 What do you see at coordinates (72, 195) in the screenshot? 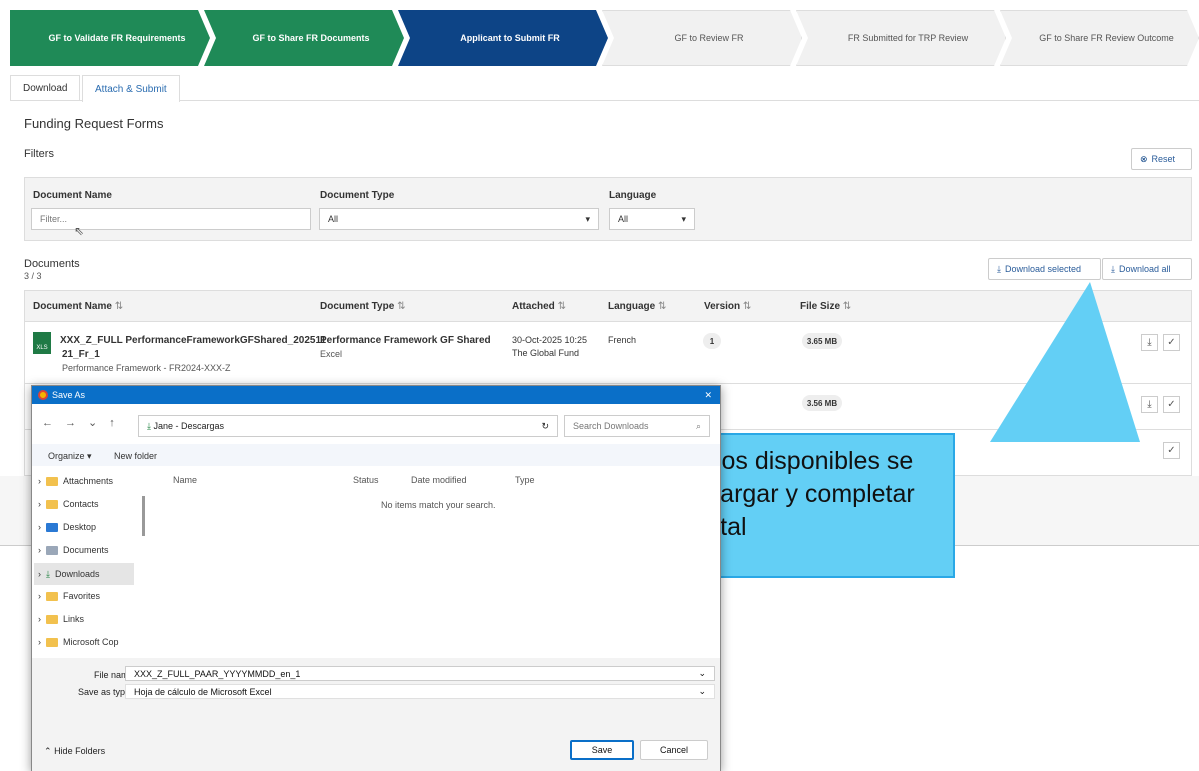
I see `doc-name-label: Document Name` at bounding box center [72, 195].